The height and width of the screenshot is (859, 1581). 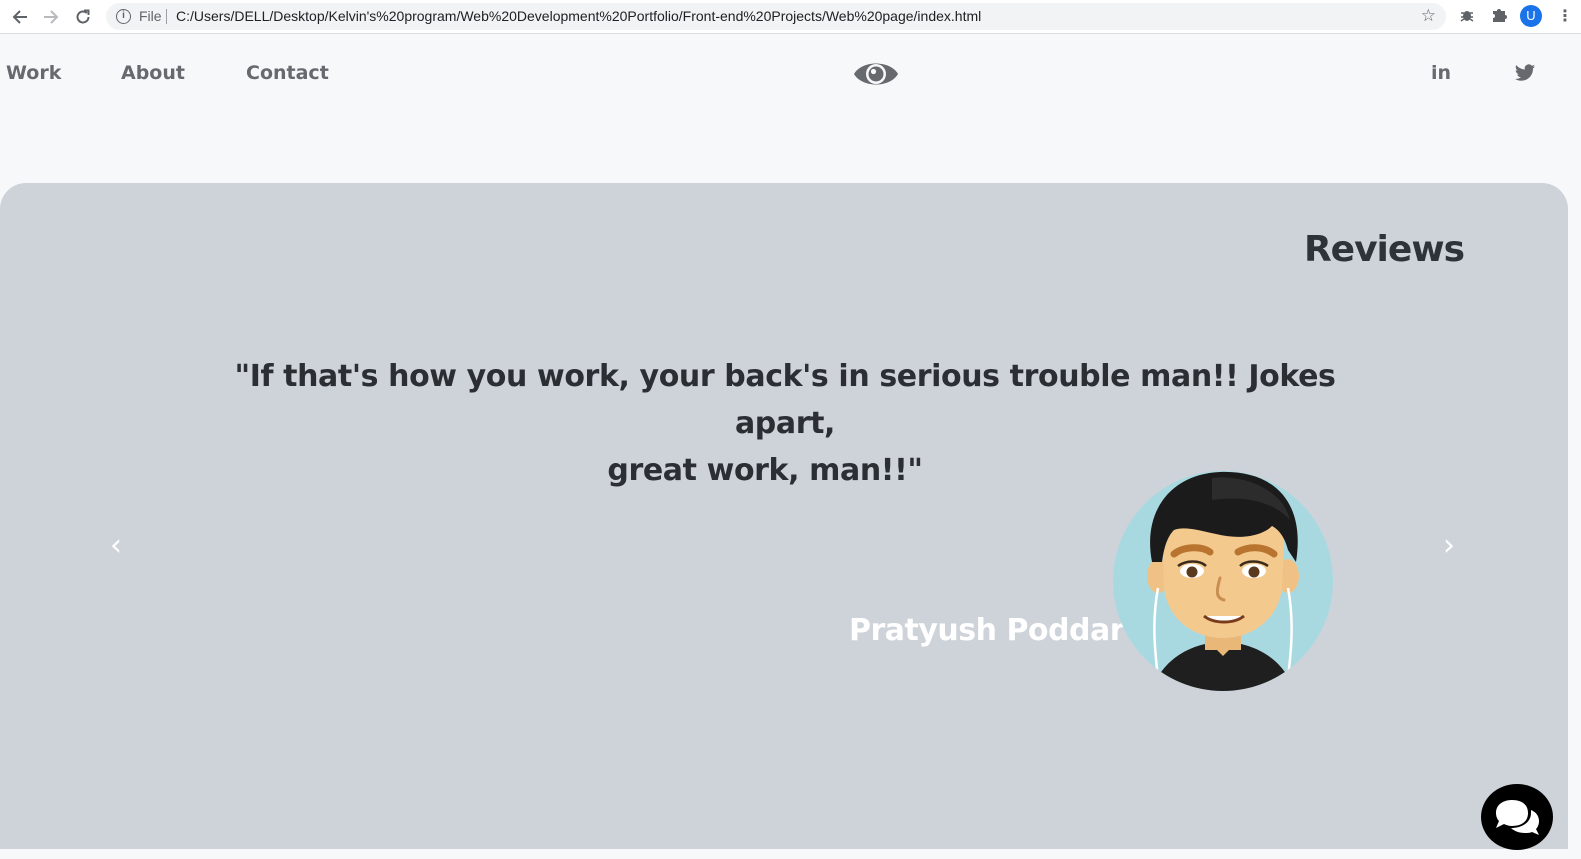 What do you see at coordinates (116, 547) in the screenshot?
I see `carousel-prev-button: ‹` at bounding box center [116, 547].